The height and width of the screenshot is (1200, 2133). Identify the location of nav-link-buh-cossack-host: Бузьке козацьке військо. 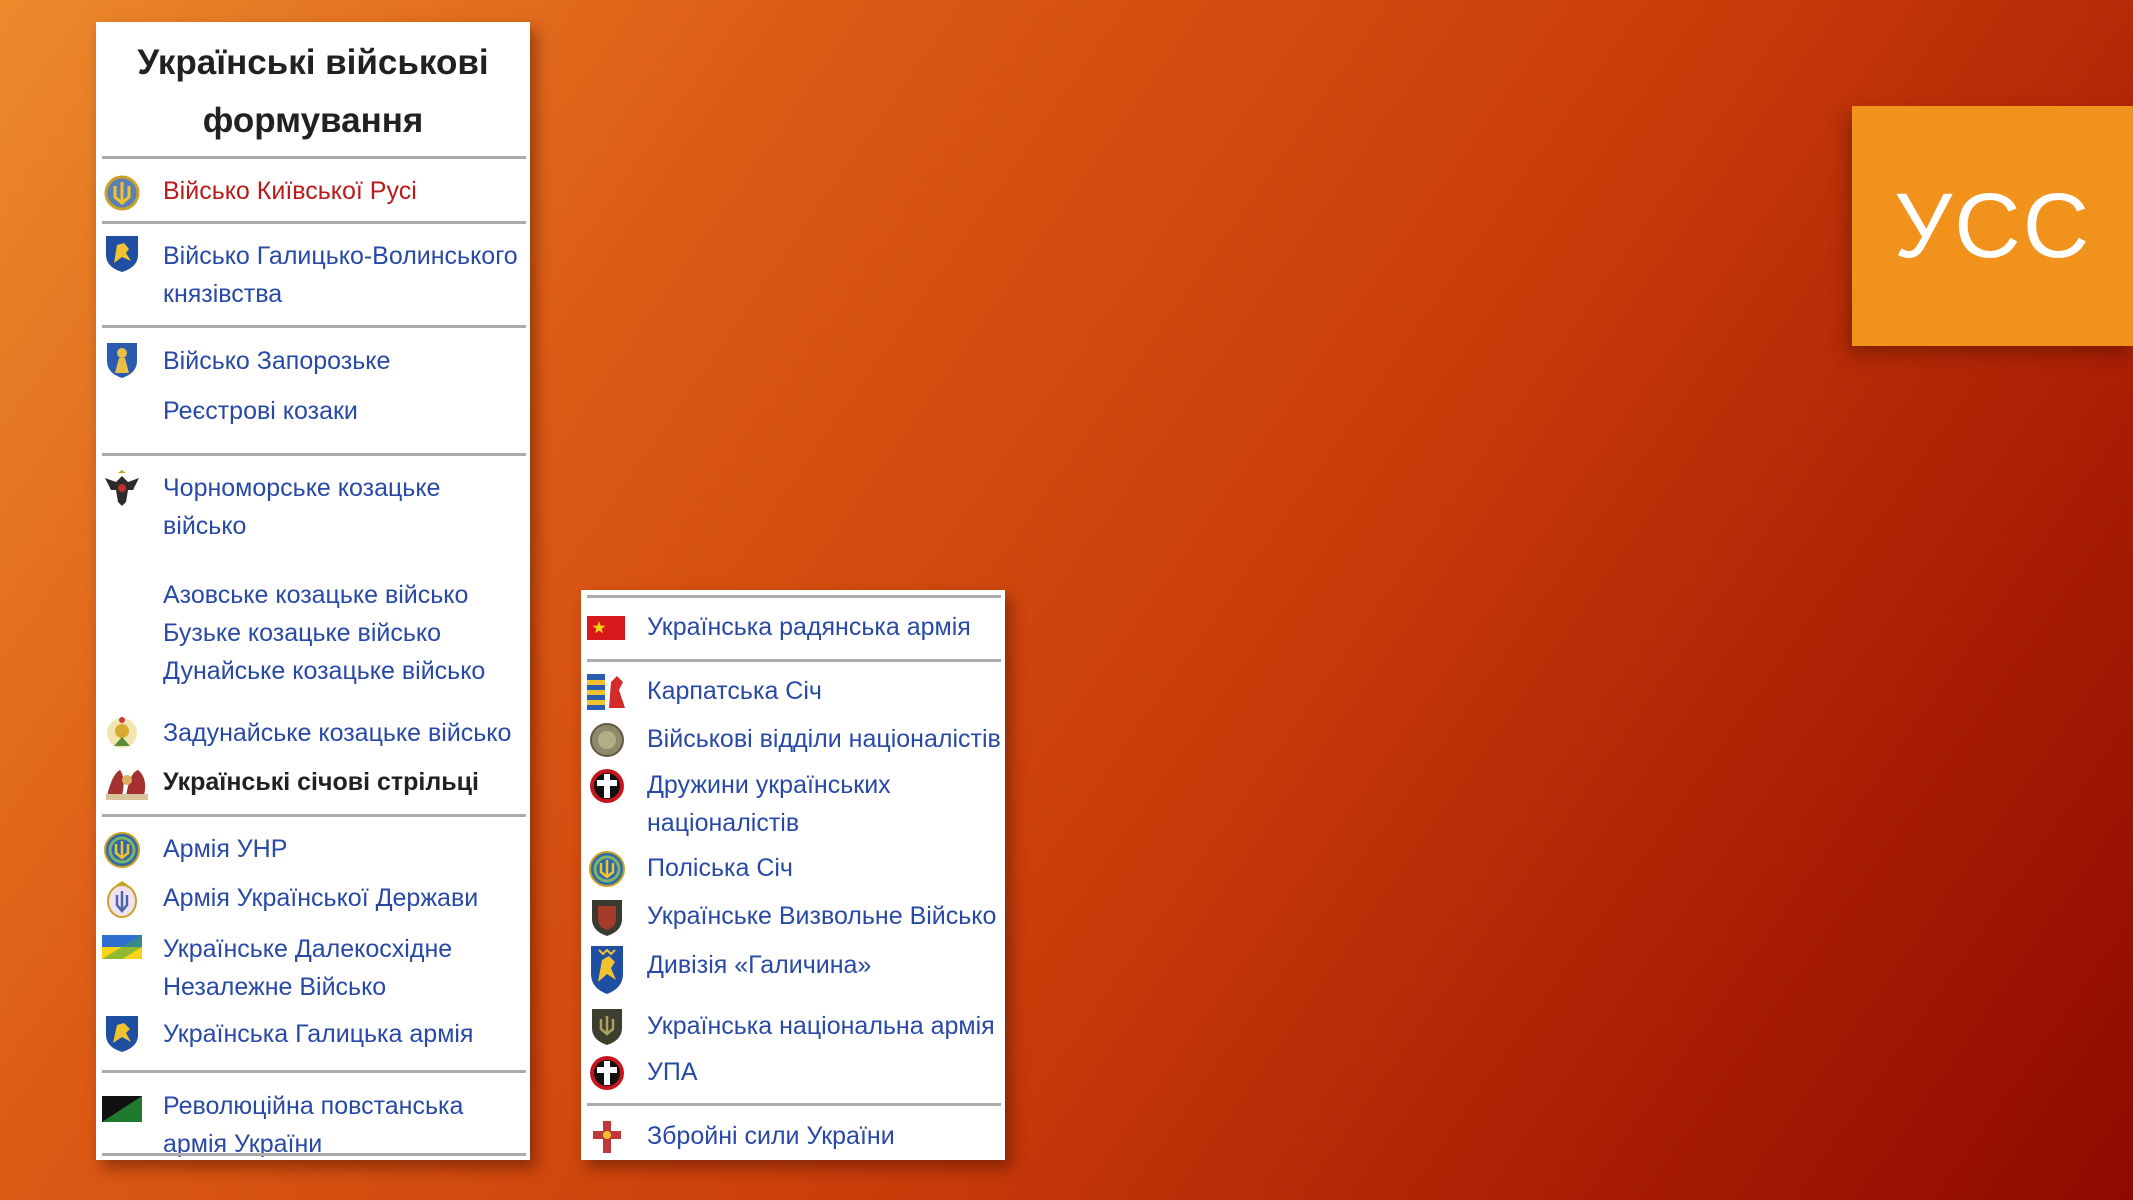
(302, 633).